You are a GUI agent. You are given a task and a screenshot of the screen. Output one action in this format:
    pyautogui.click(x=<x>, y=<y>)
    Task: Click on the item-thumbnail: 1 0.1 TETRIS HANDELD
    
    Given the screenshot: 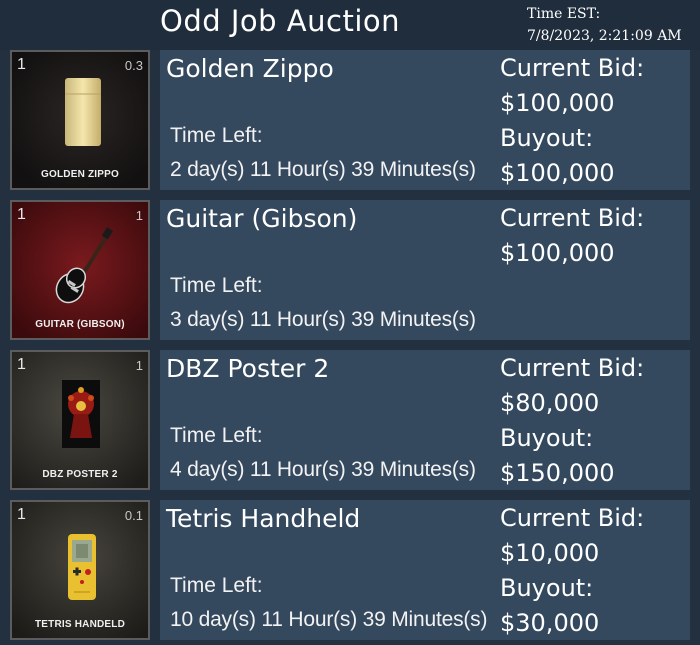 What is the action you would take?
    pyautogui.click(x=80, y=570)
    